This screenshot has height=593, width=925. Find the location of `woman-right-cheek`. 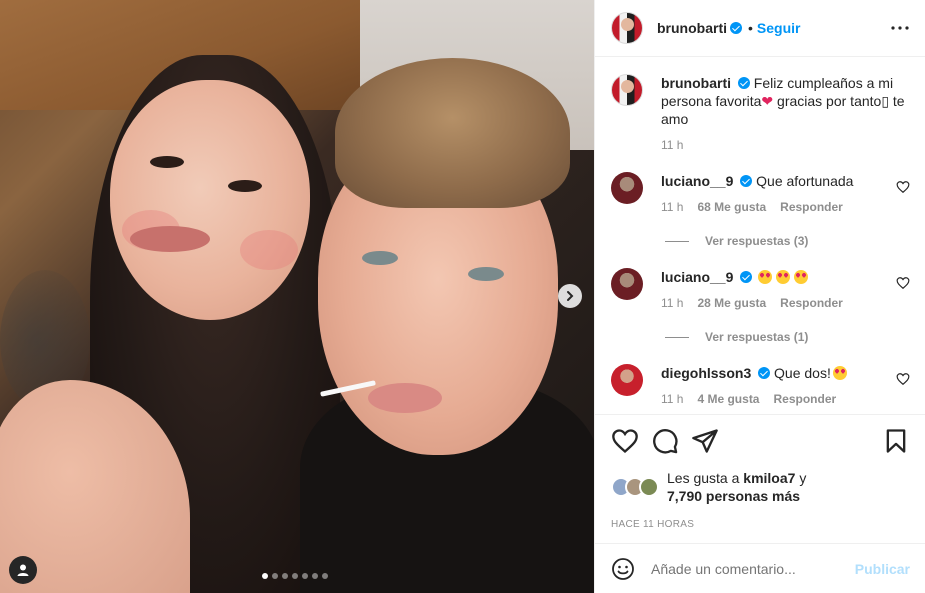

woman-right-cheek is located at coordinates (269, 250).